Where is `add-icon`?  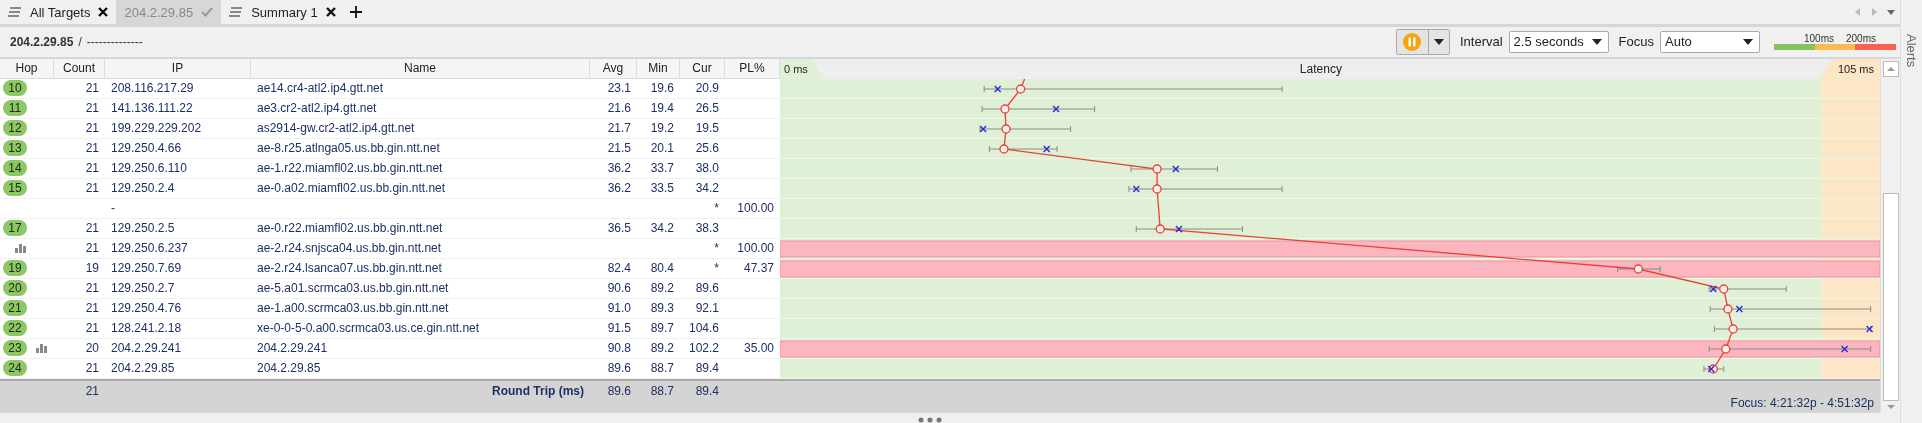 add-icon is located at coordinates (355, 12).